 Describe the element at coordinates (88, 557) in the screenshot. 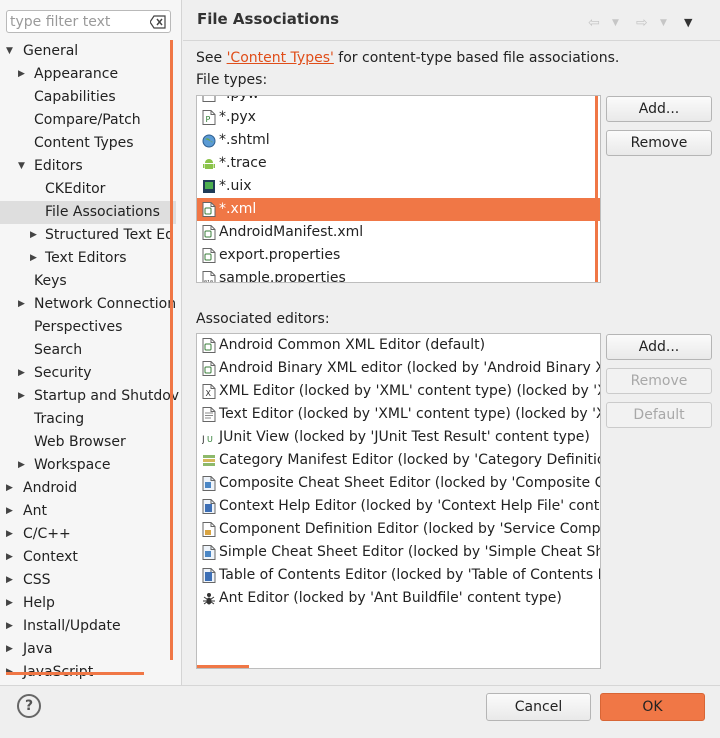

I see `tree-item-context: ▶ Context` at that location.